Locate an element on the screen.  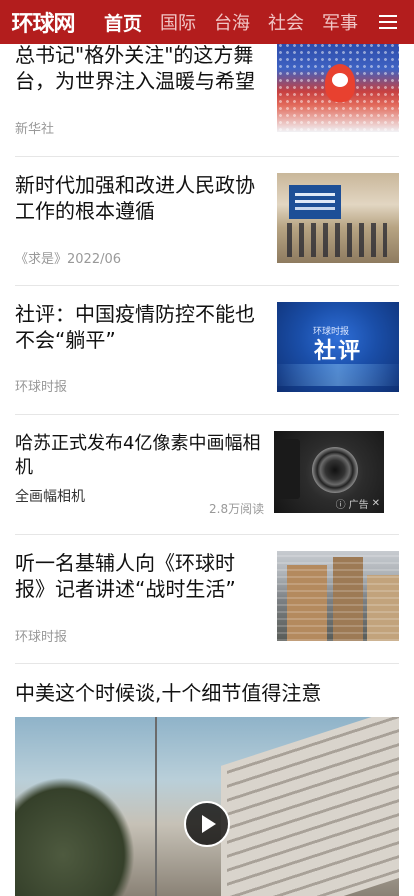
top-nav-bar: 环球网 首页 国际 台海 社会 军事 is located at coordinates (207, 22).